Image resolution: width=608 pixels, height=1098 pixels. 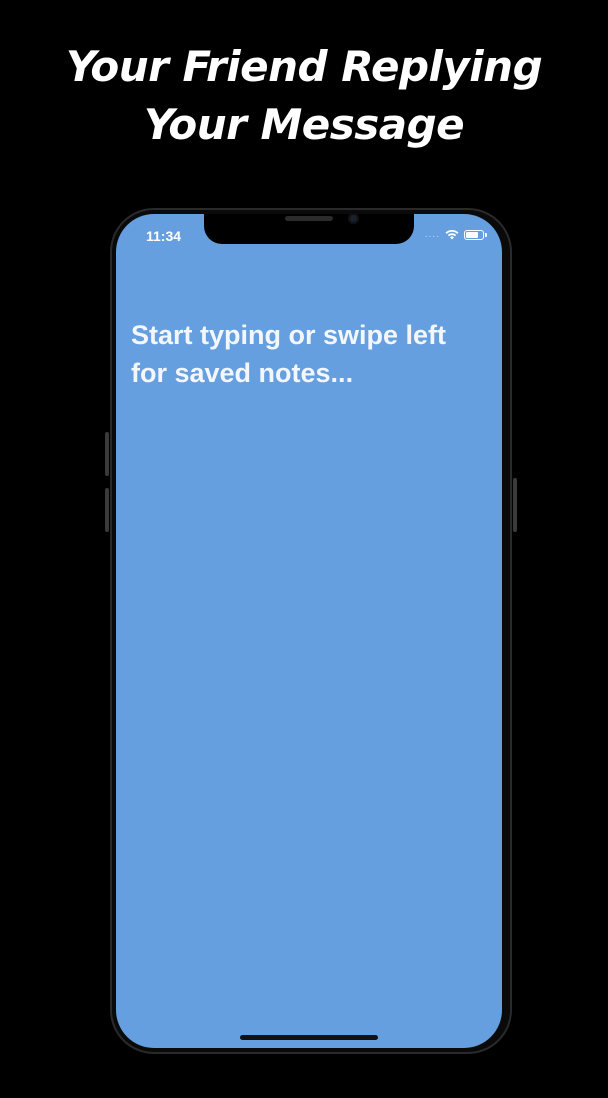 I want to click on volume-down-button, so click(x=107, y=510).